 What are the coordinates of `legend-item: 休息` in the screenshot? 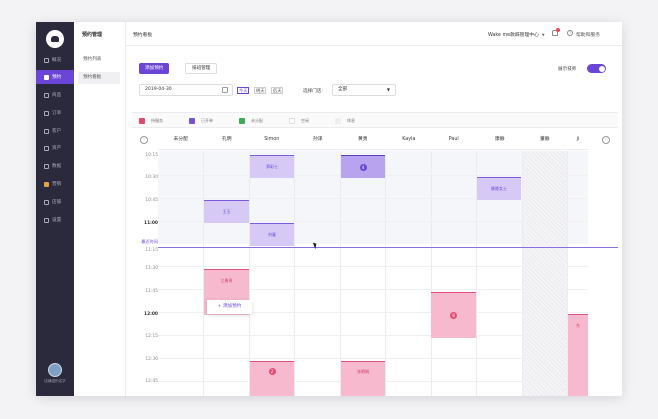 It's located at (345, 121).